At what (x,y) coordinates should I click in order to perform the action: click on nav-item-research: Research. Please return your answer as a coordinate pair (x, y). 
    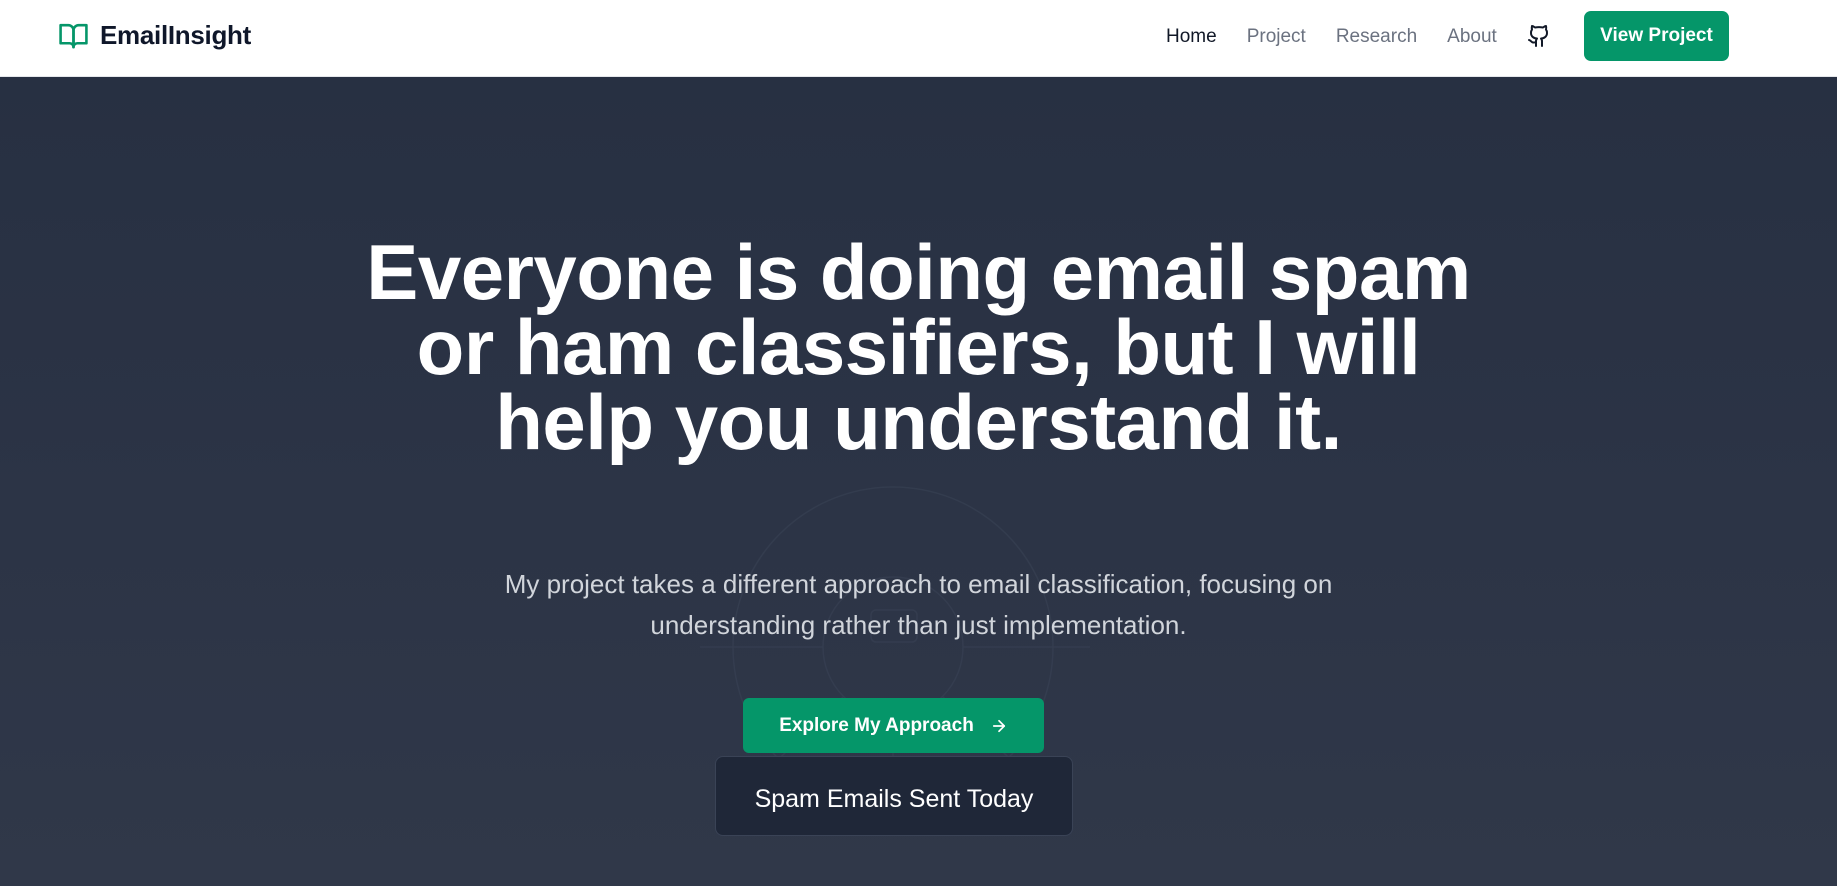
    Looking at the image, I should click on (1376, 37).